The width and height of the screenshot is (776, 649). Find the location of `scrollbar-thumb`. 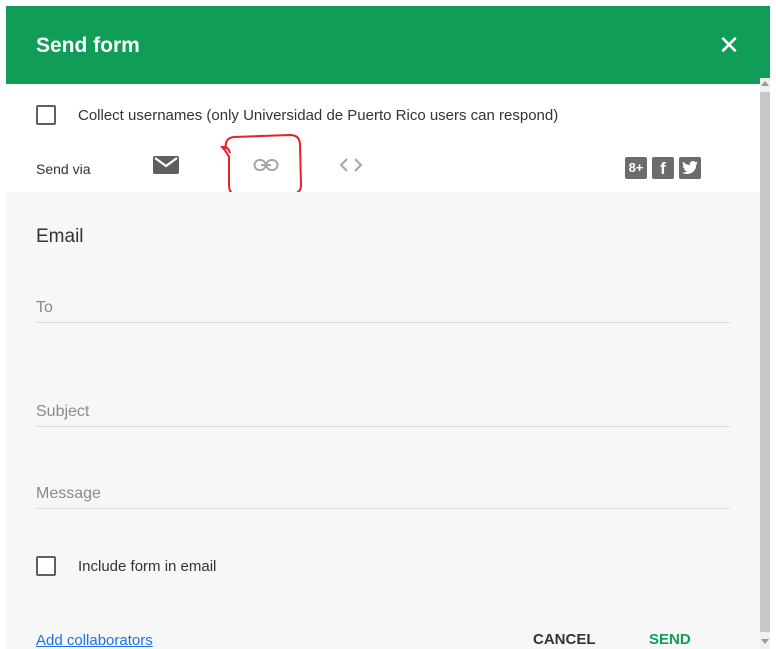

scrollbar-thumb is located at coordinates (765, 362).